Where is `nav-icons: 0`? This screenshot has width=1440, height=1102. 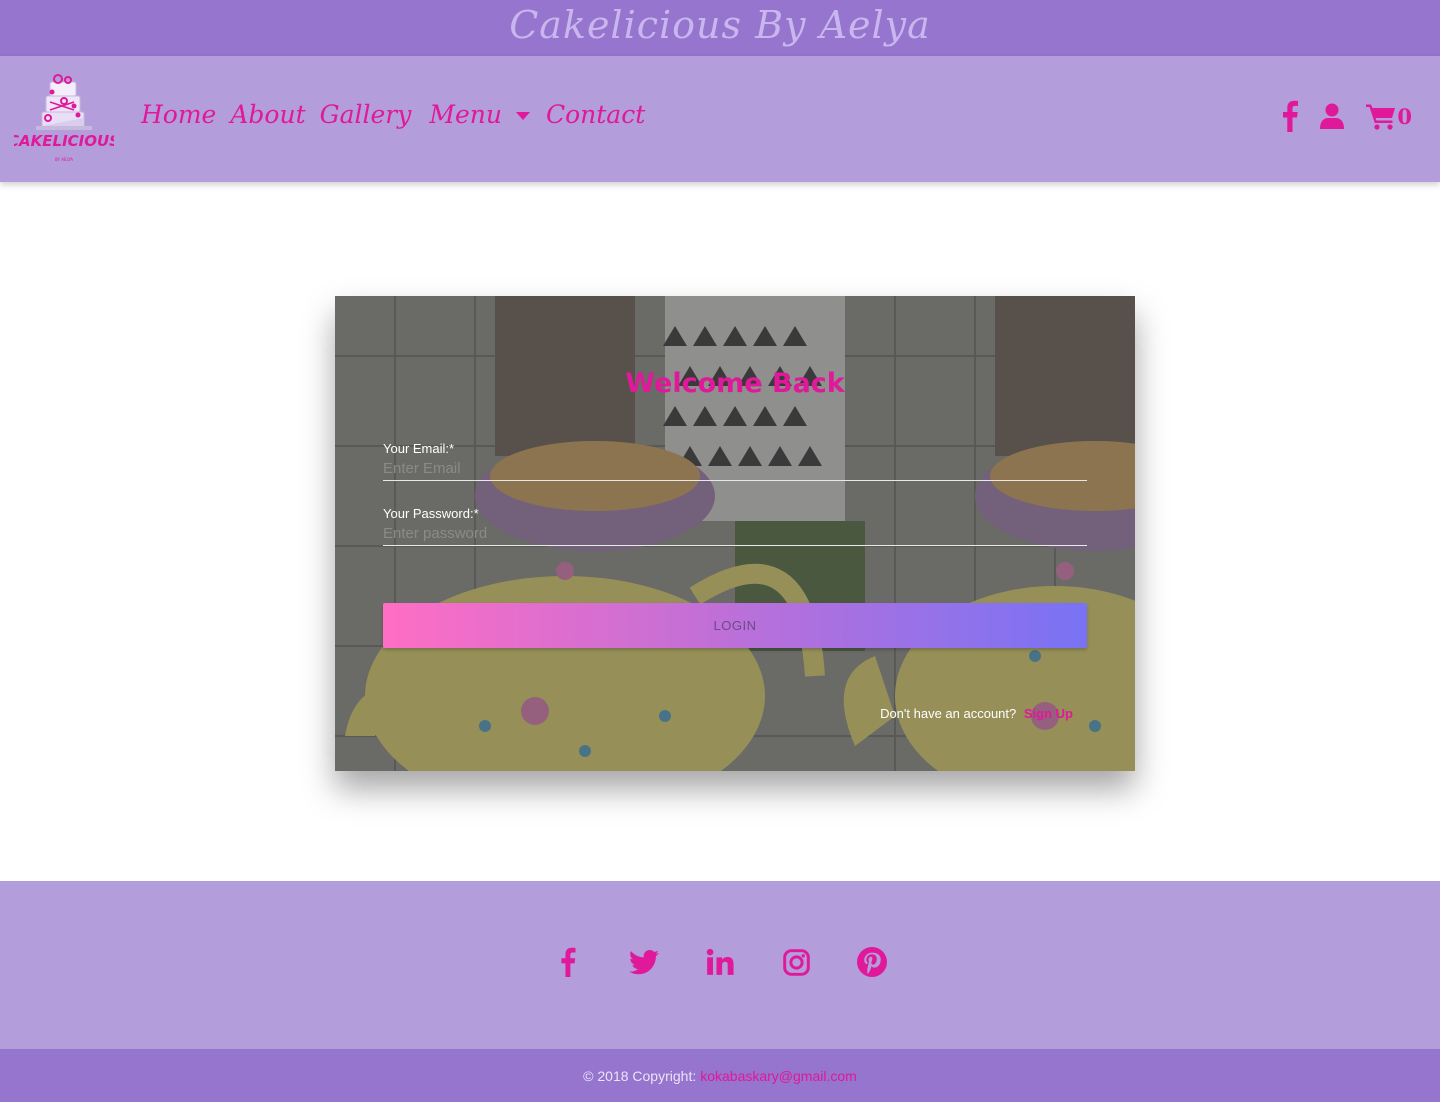
nav-icons: 0 is located at coordinates (1336, 116).